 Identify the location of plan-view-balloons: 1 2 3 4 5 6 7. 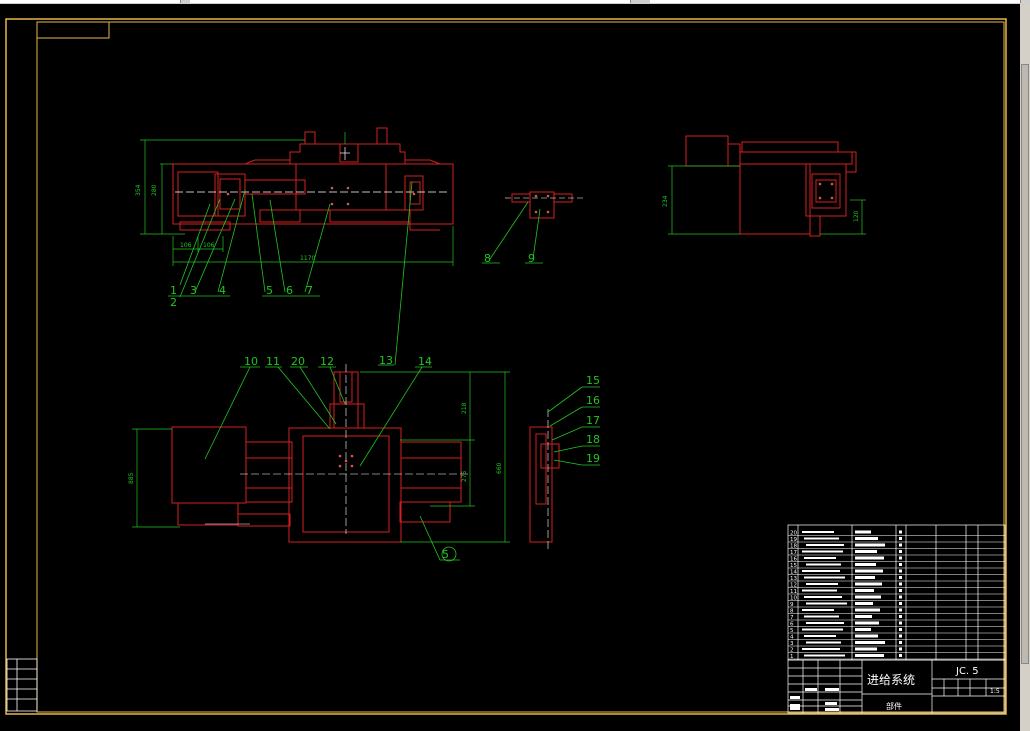
(241, 296).